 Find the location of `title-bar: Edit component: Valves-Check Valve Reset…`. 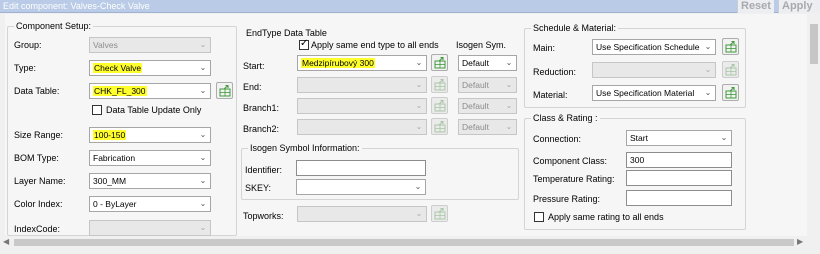

title-bar: Edit component: Valves-Check Valve Reset… is located at coordinates (410, 6).